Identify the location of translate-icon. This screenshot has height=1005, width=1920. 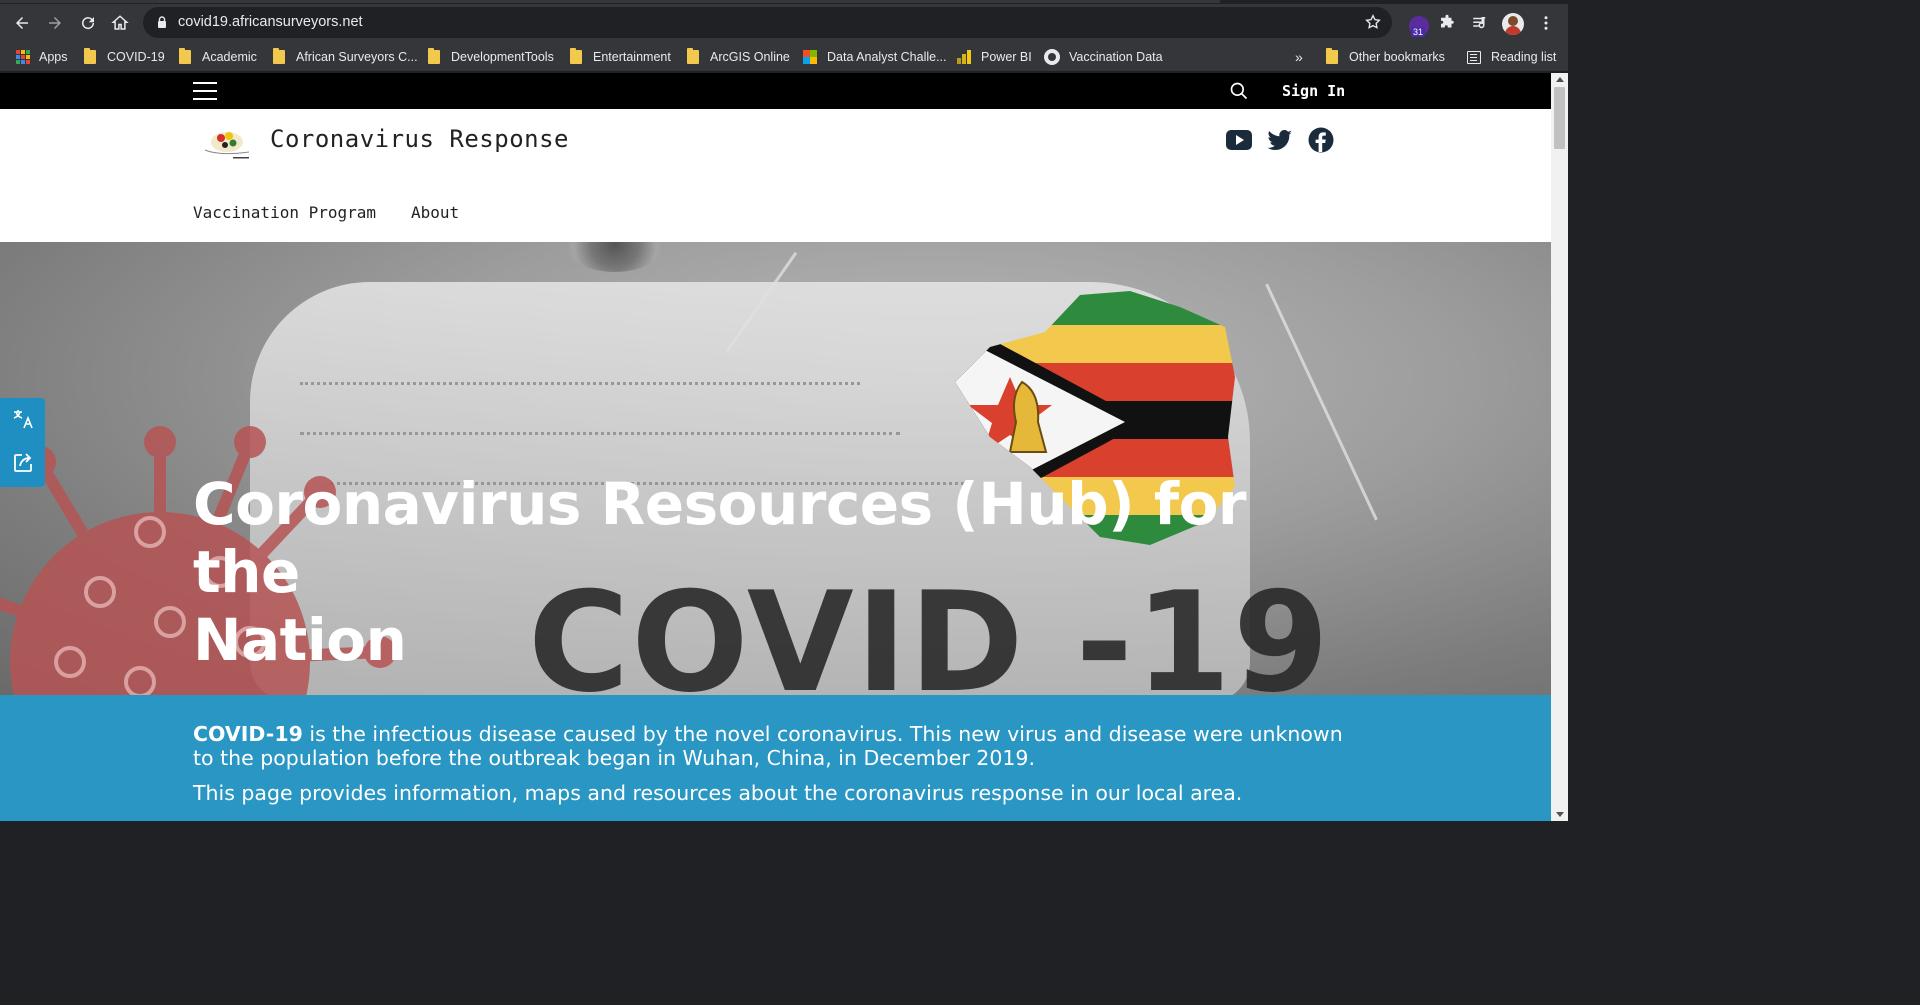
(23, 419).